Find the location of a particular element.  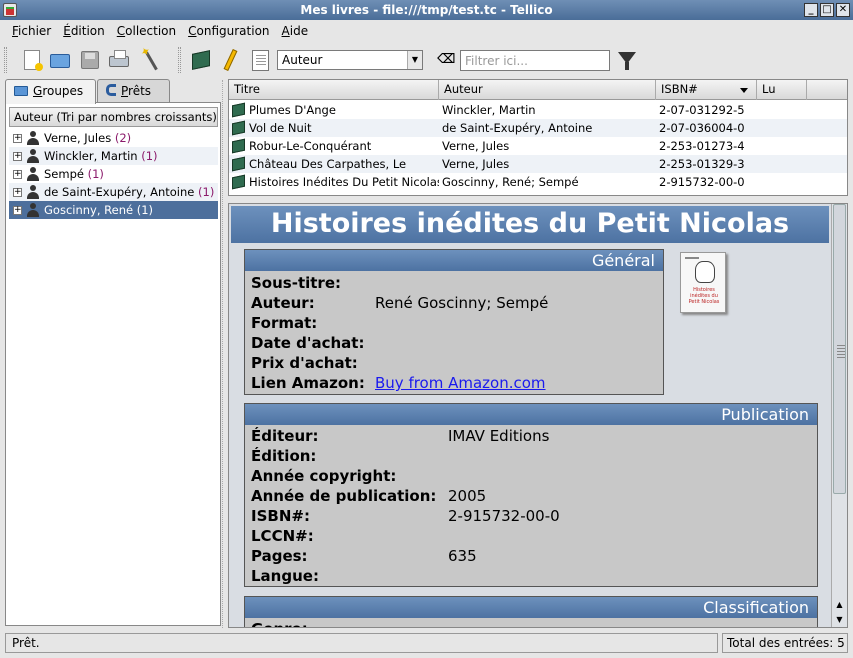

menu-edition: Édition is located at coordinates (84, 31).